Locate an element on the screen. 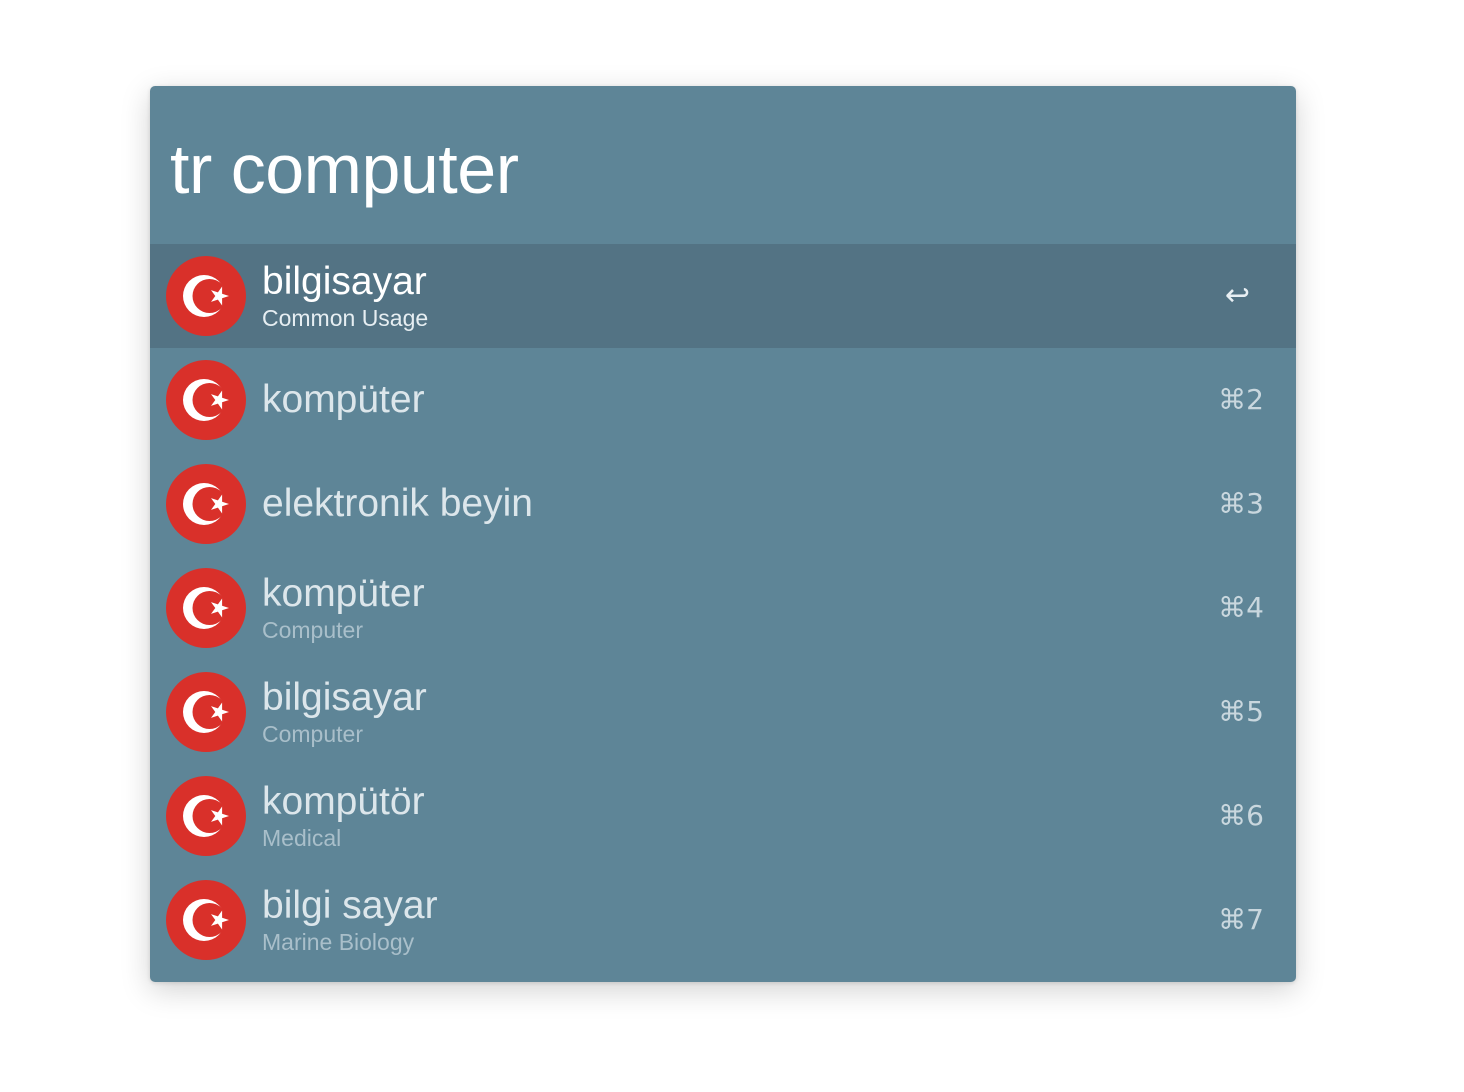 The image size is (1464, 1092). result-shortcut: ⌘7 is located at coordinates (1241, 919).